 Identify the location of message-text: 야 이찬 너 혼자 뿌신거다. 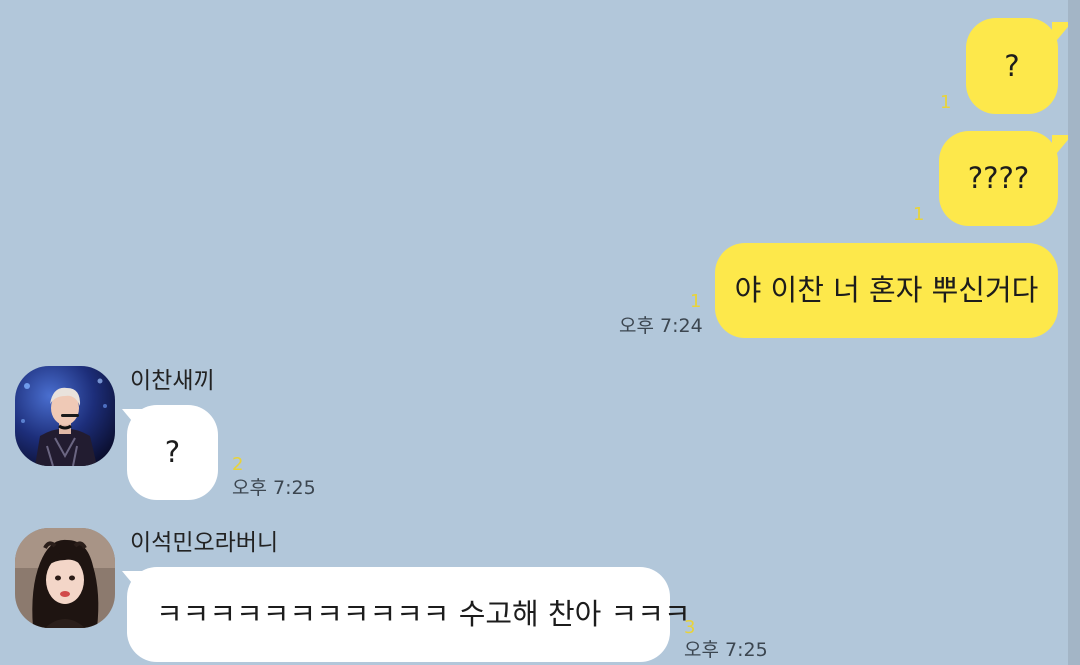
(886, 290).